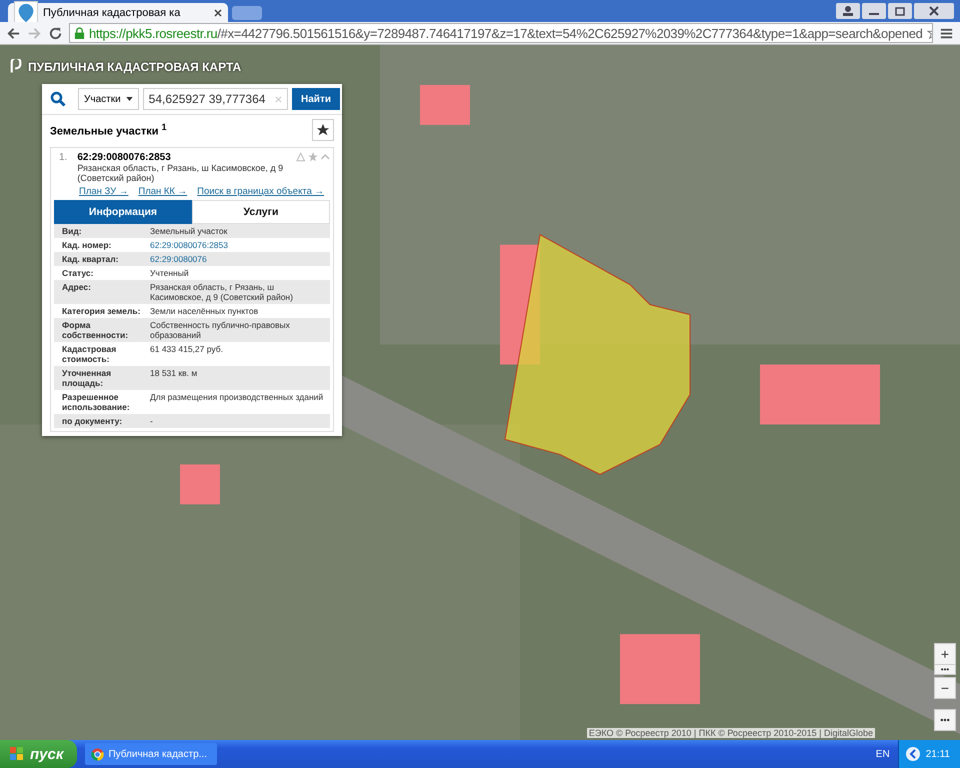 This screenshot has width=960, height=768. I want to click on clock: 21:11, so click(938, 754).